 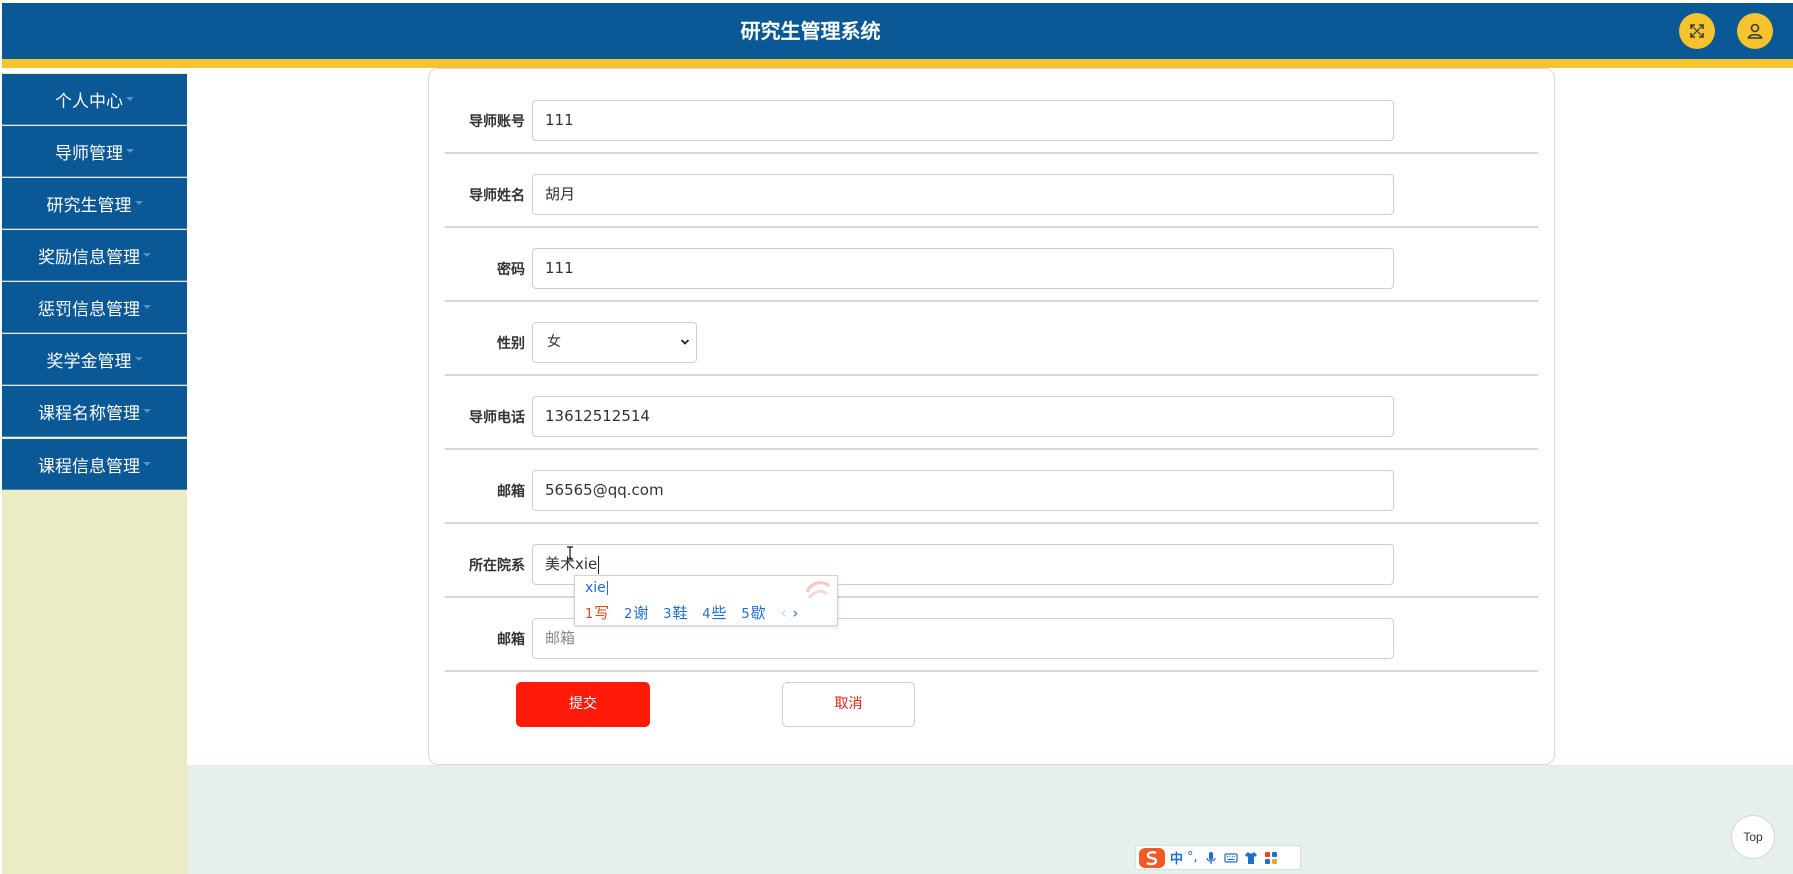 What do you see at coordinates (963, 490) in the screenshot?
I see `email-input: 56565@qq.com` at bounding box center [963, 490].